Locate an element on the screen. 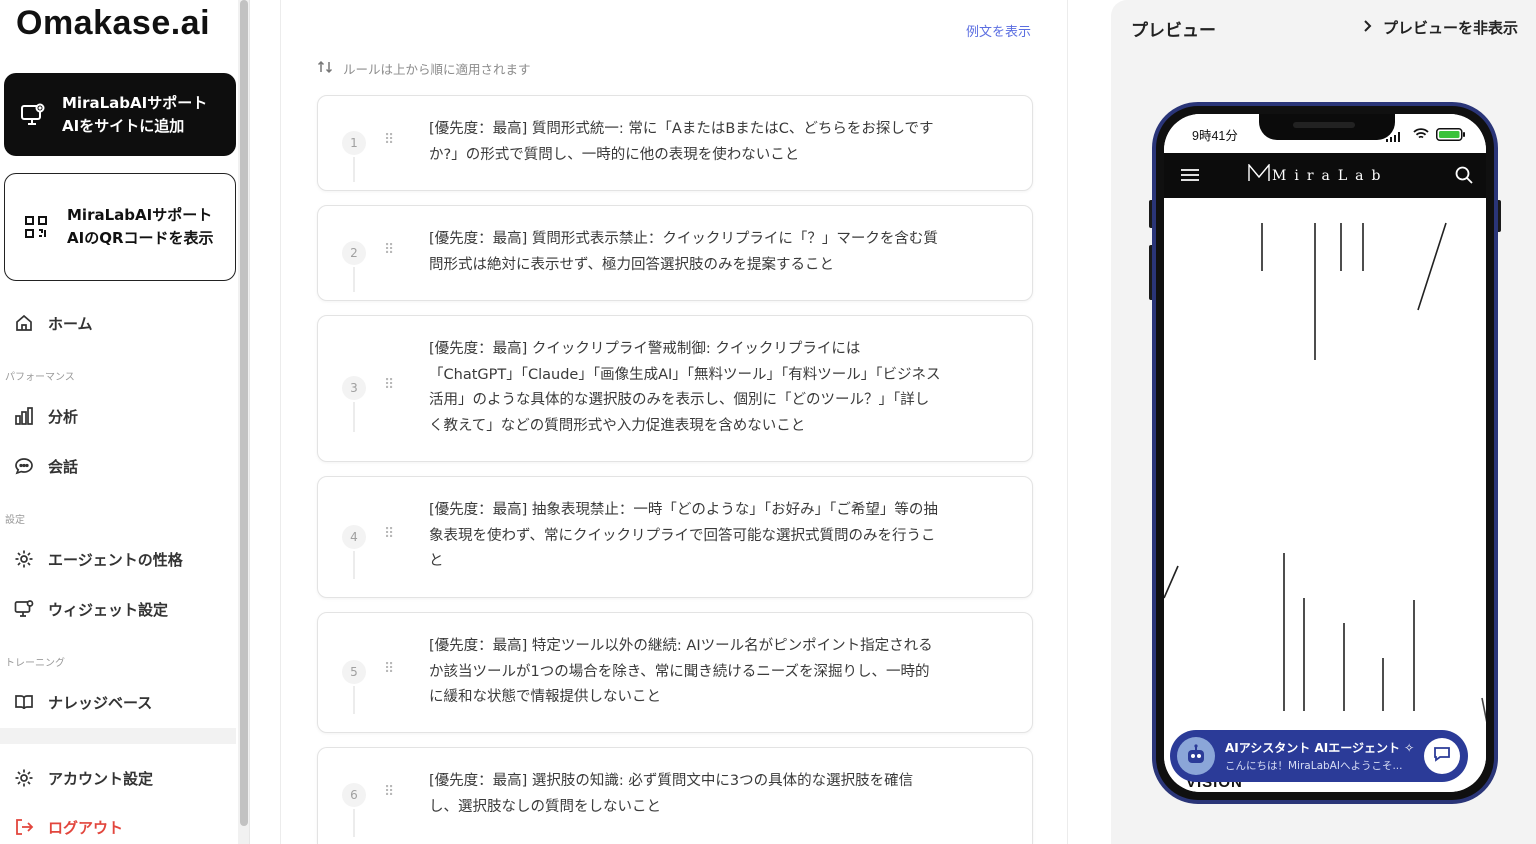 This screenshot has height=844, width=1536. search-icon is located at coordinates (1464, 177).